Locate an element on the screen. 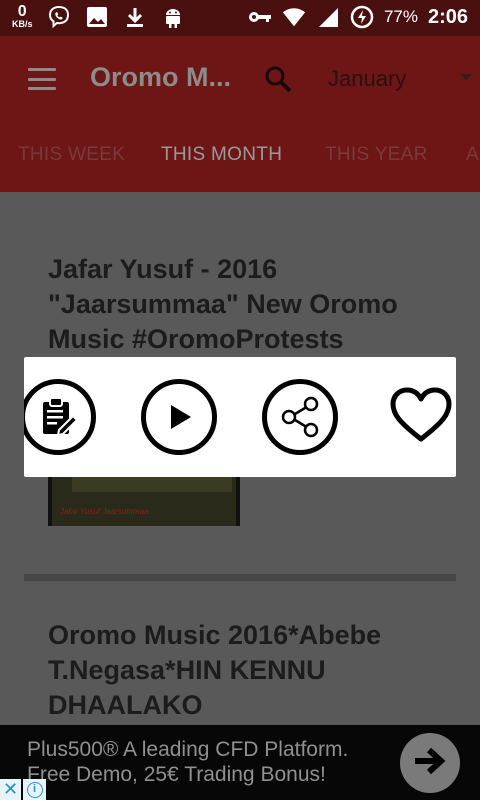  tab-all: A is located at coordinates (472, 155).